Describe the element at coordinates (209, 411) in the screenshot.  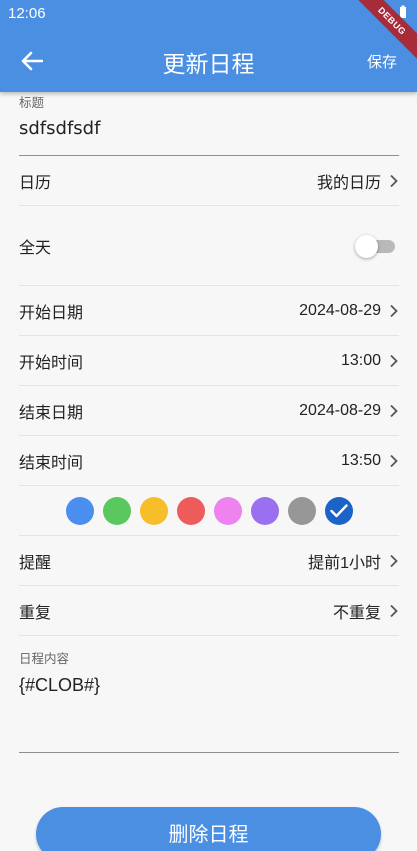
I see `end-date-row: 结束日期 2024-08-29` at that location.